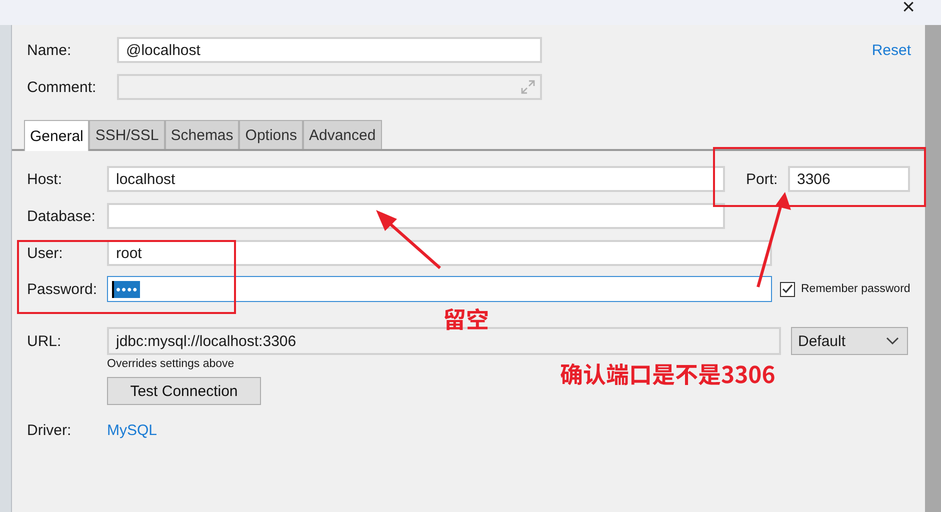 This screenshot has height=512, width=941. What do you see at coordinates (762, 179) in the screenshot?
I see `field-label: Port:` at bounding box center [762, 179].